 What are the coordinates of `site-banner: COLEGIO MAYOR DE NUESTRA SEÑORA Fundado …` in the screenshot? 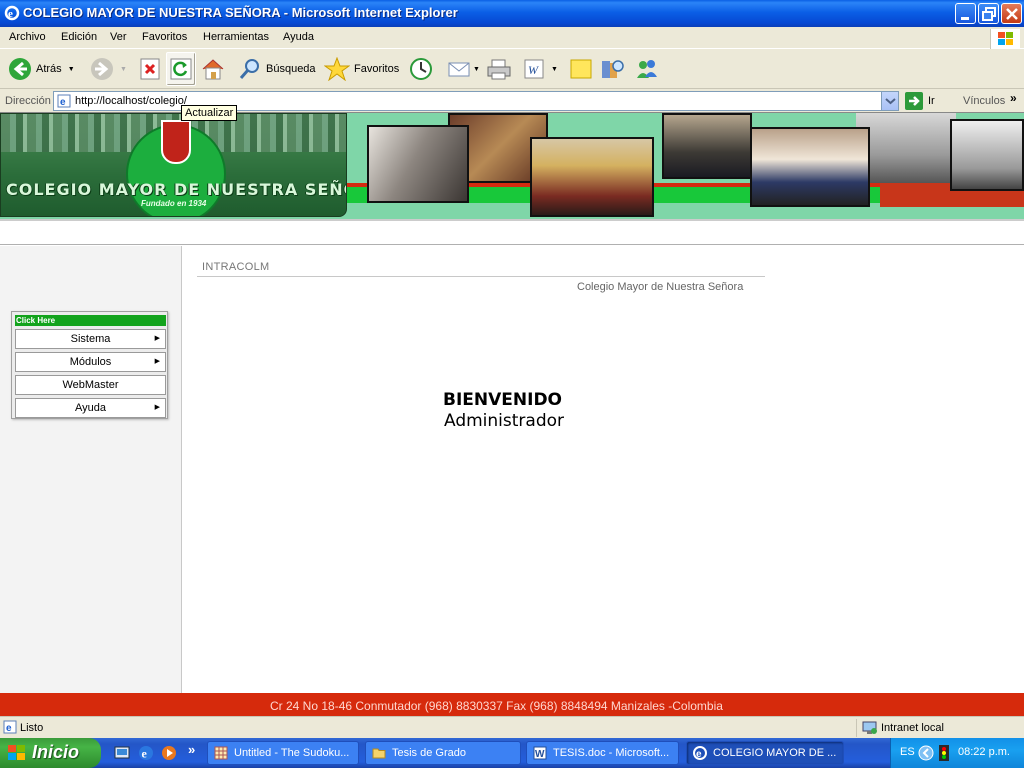 It's located at (512, 166).